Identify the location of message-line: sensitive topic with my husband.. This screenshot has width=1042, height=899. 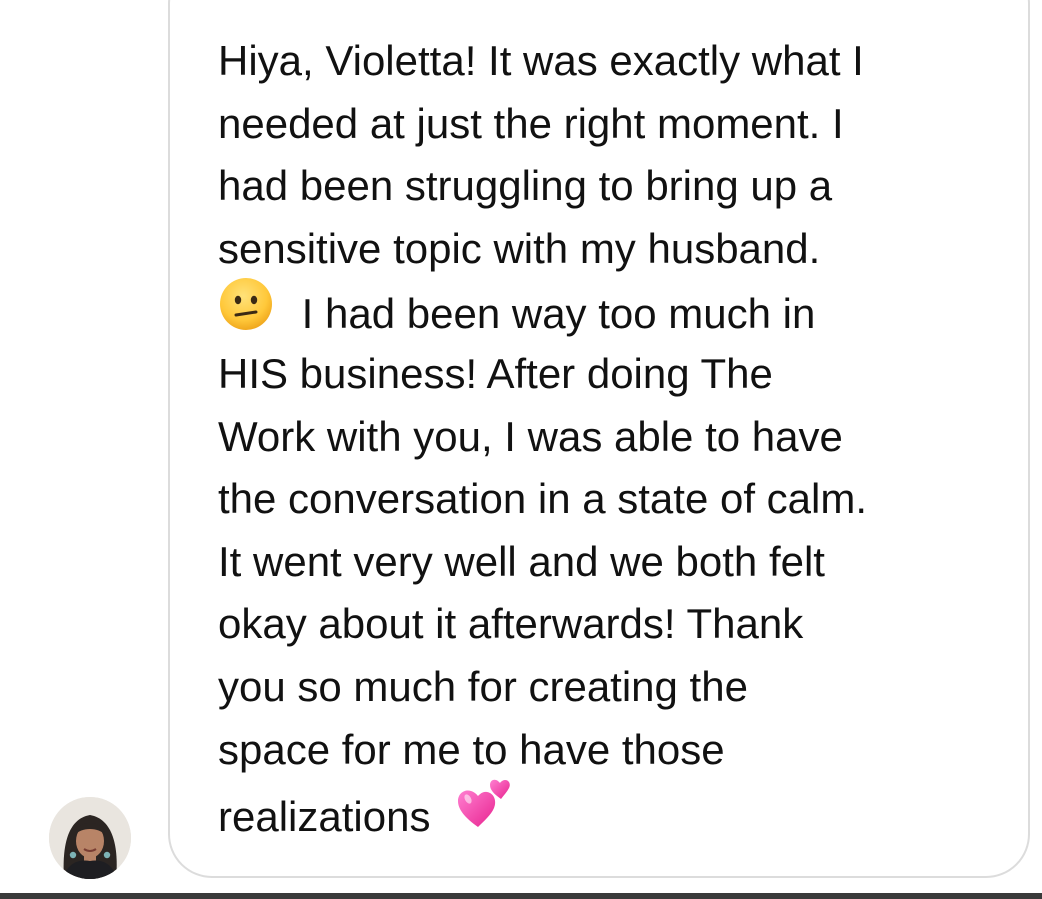
(519, 248).